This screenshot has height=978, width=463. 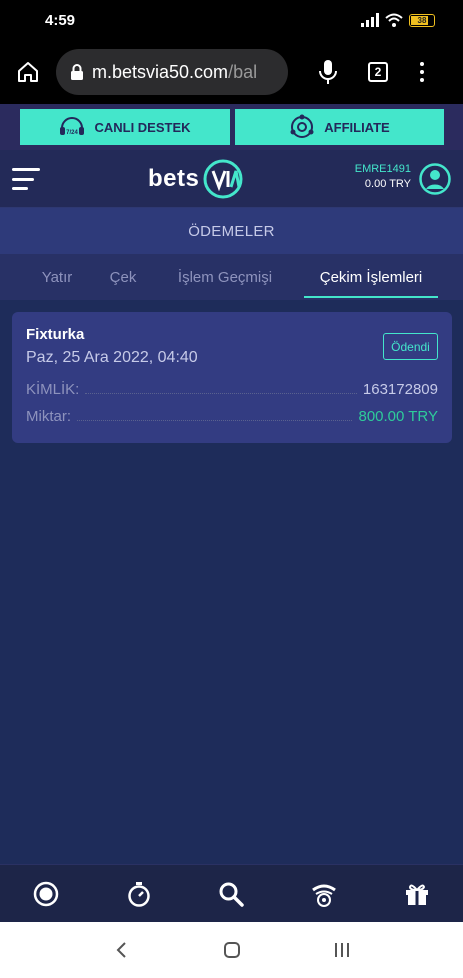 I want to click on nav-stopwatch, so click(x=139, y=894).